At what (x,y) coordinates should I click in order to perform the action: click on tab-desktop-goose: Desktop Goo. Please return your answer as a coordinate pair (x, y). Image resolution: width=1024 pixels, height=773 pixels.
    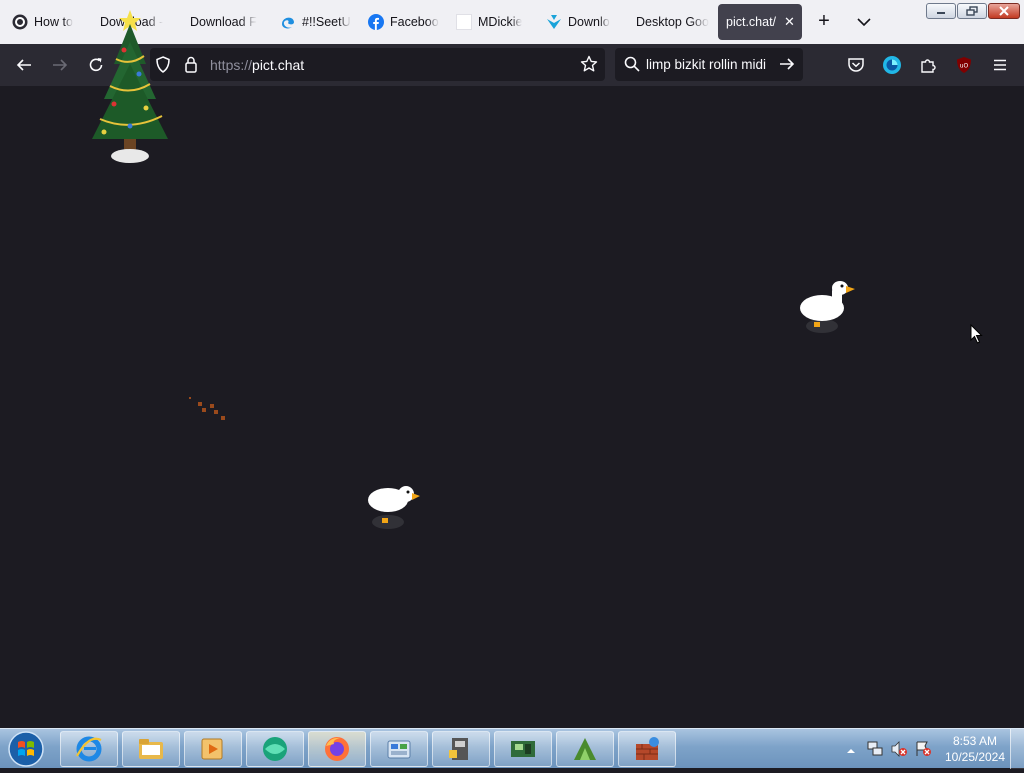
    Looking at the image, I should click on (670, 22).